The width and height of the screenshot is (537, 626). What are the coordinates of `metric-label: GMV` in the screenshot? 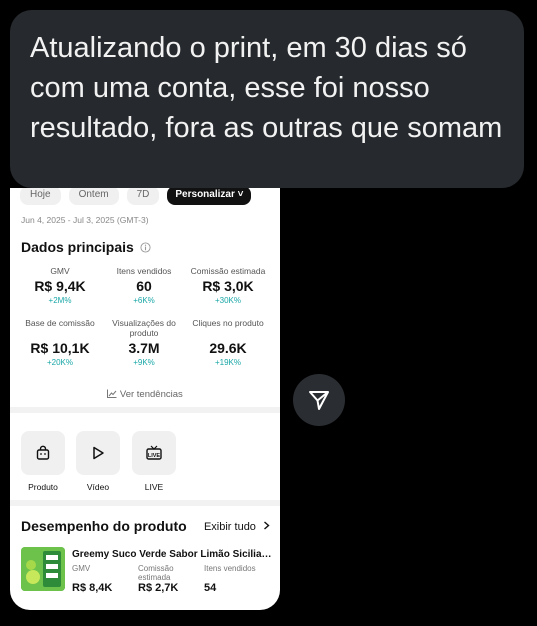 It's located at (60, 271).